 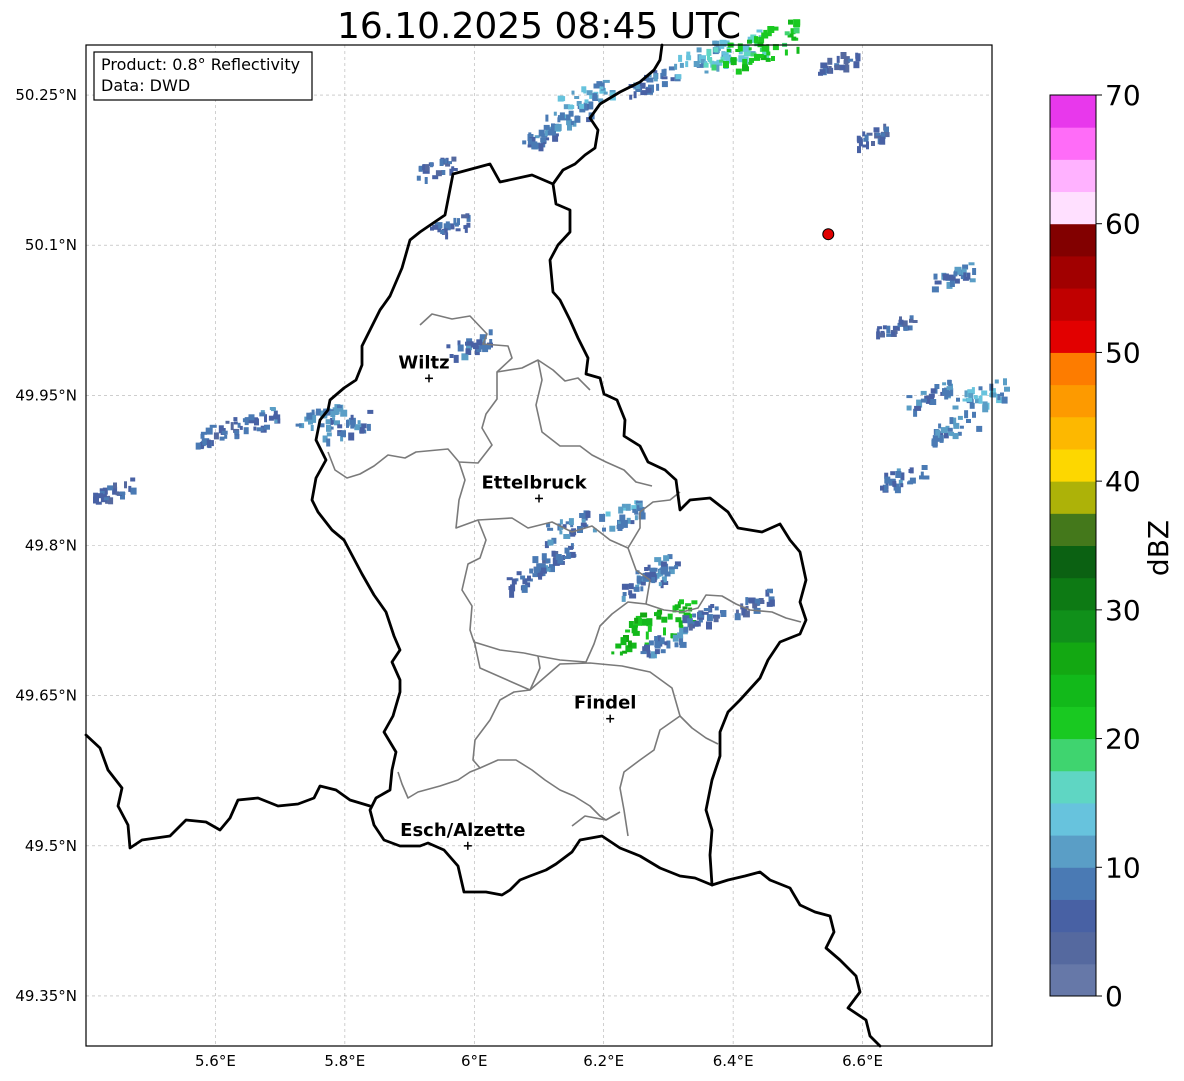 I want to click on colorbar-segments, so click(x=1073, y=546).